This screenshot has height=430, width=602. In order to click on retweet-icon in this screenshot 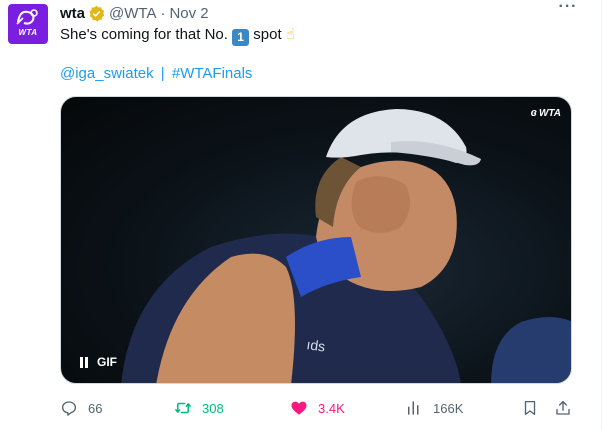, I will do `click(183, 408)`.